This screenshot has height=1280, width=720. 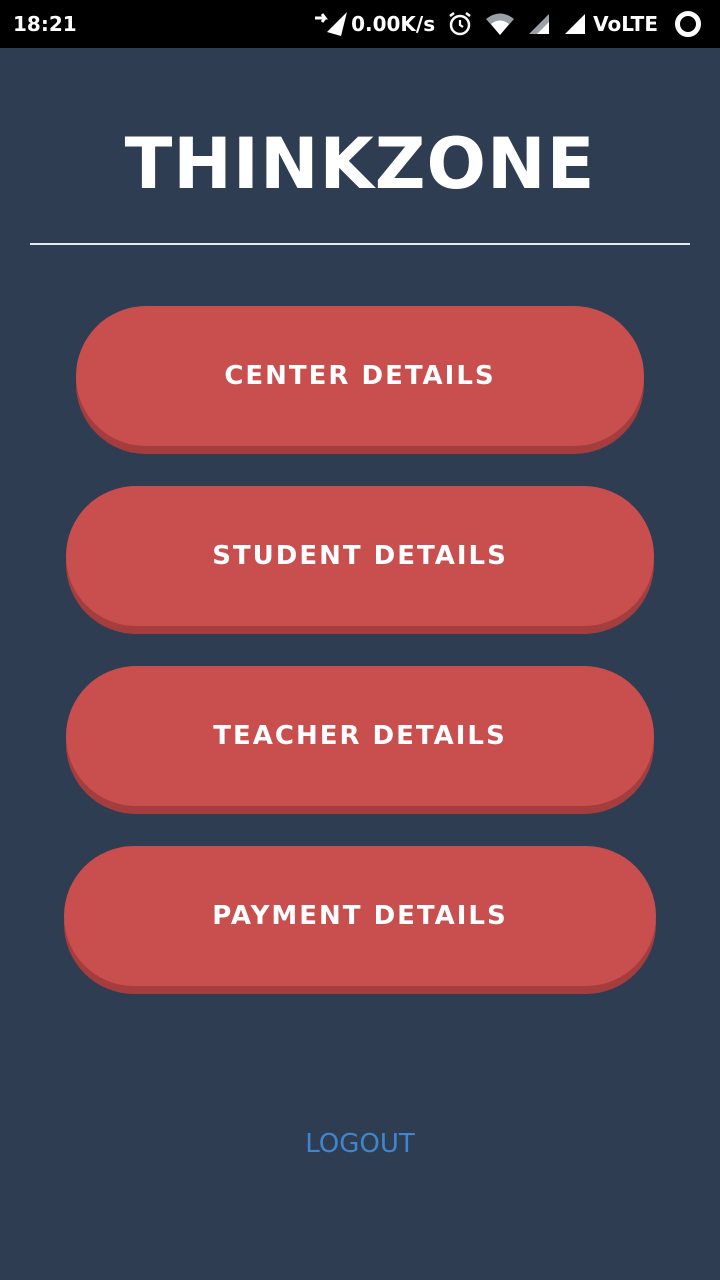 I want to click on sync-circle-icon, so click(x=688, y=24).